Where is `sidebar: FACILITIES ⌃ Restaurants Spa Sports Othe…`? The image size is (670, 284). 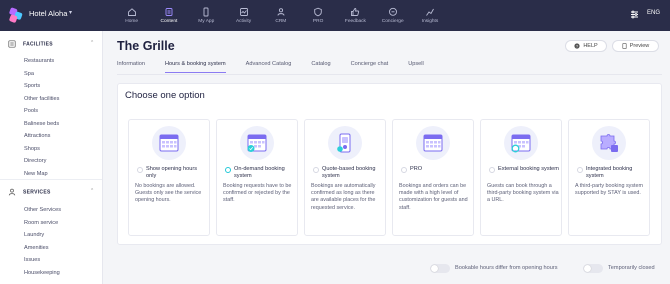 sidebar: FACILITIES ⌃ Restaurants Spa Sports Othe… is located at coordinates (51, 157).